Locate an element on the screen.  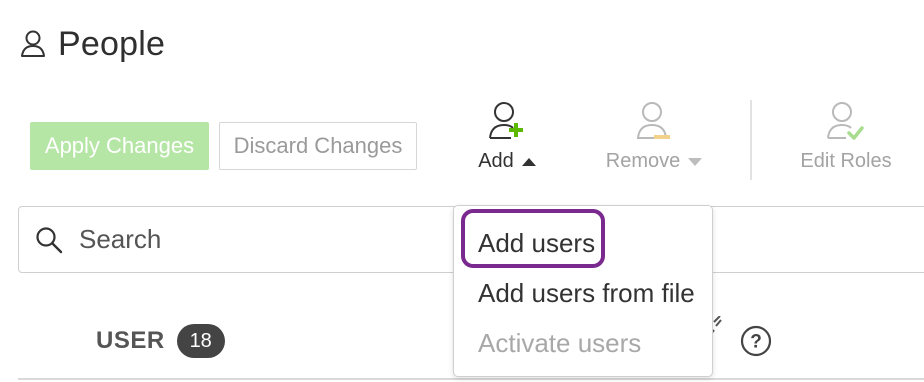
user-column-header: USER 18 is located at coordinates (160, 341).